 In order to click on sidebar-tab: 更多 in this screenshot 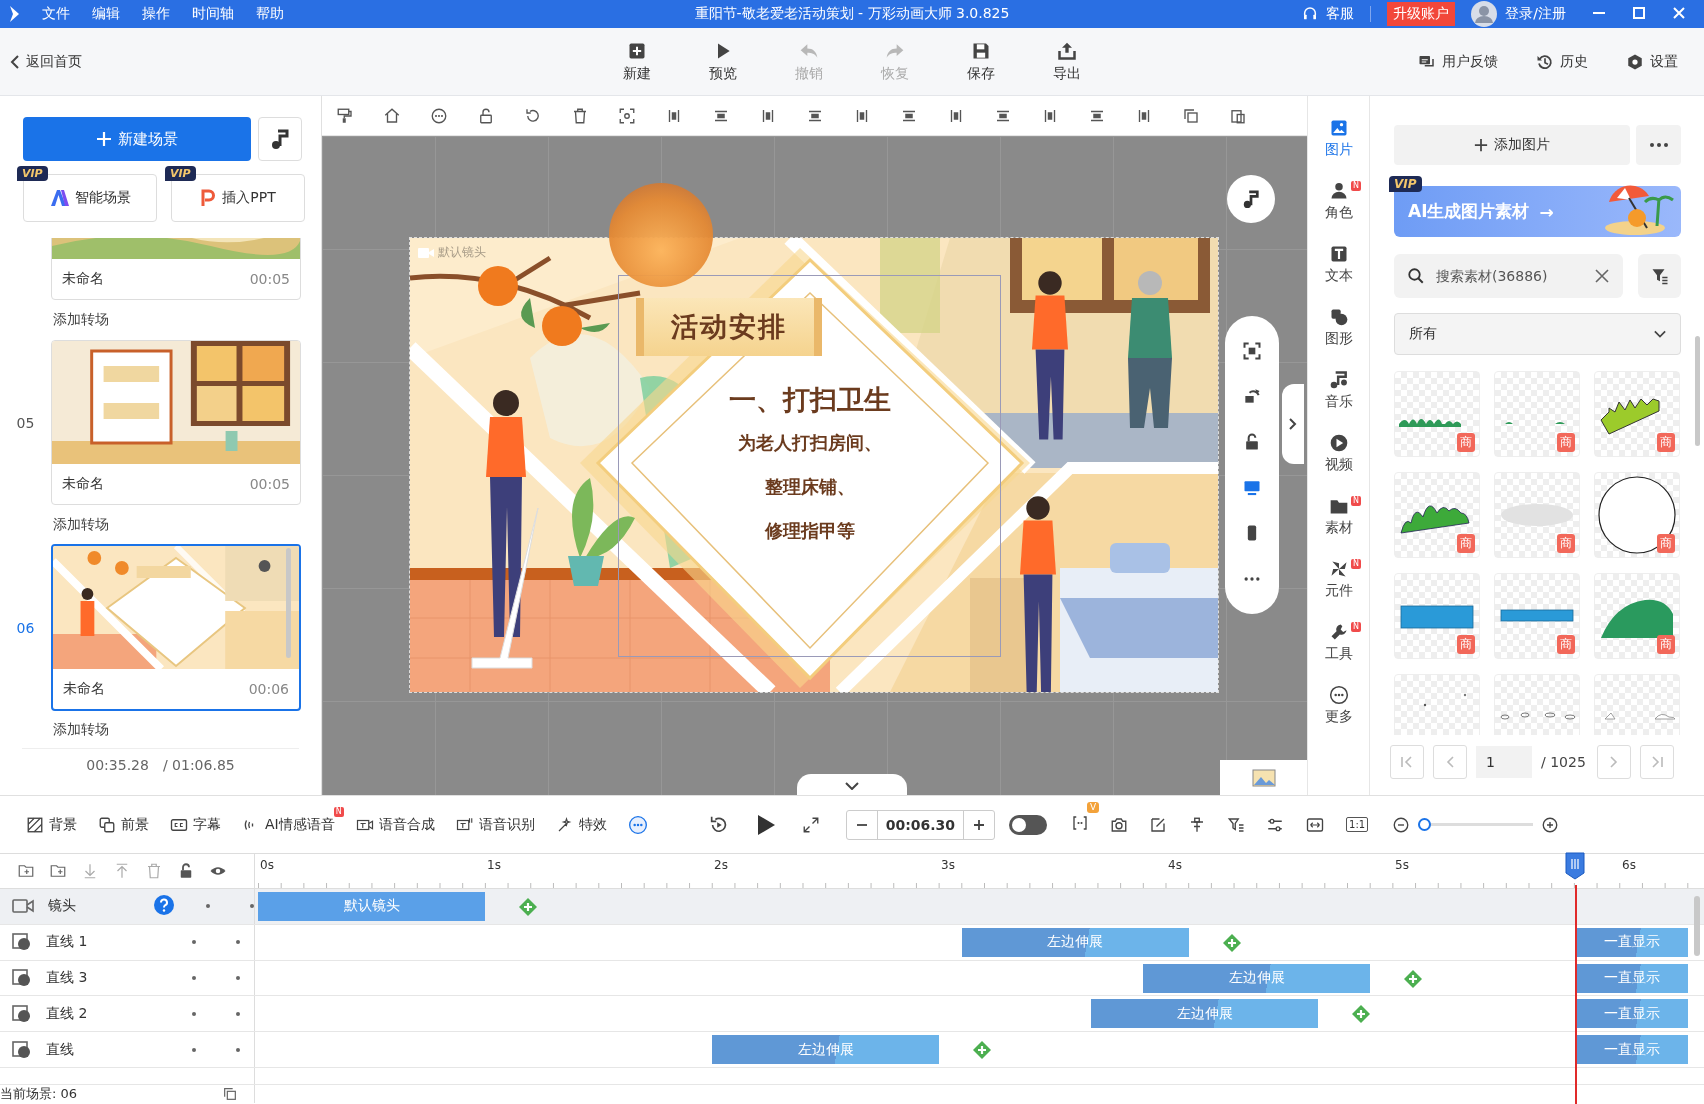, I will do `click(1338, 716)`.